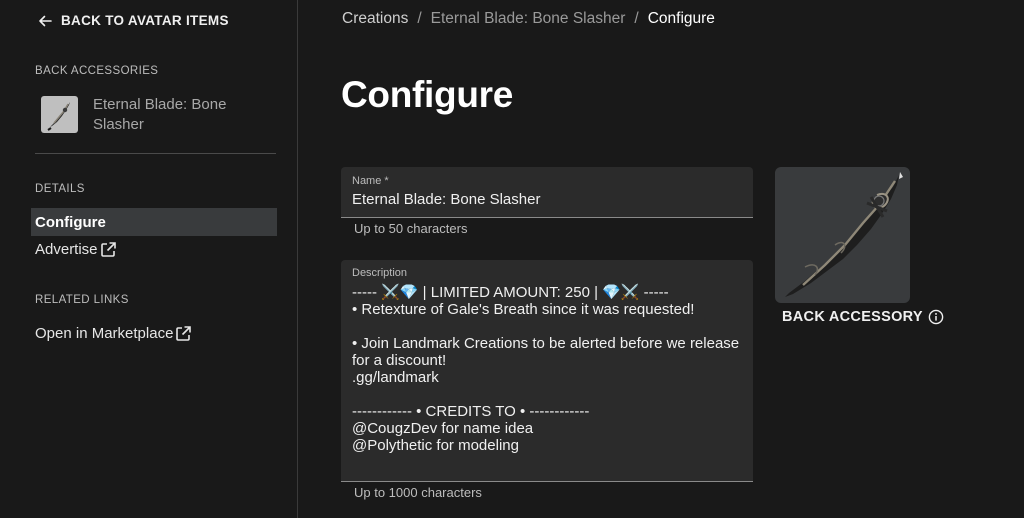 Image resolution: width=1024 pixels, height=518 pixels. Describe the element at coordinates (45, 20) in the screenshot. I see `arrow-left-icon` at that location.